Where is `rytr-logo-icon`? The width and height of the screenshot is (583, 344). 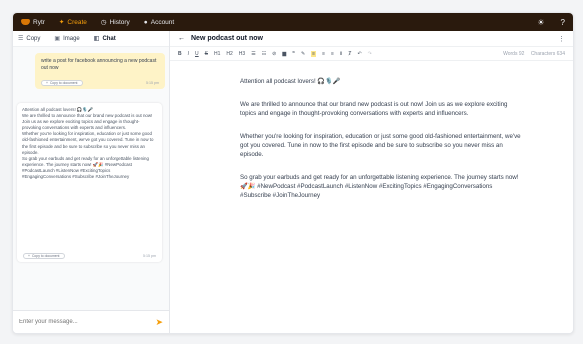
rytr-logo-icon is located at coordinates (25, 22).